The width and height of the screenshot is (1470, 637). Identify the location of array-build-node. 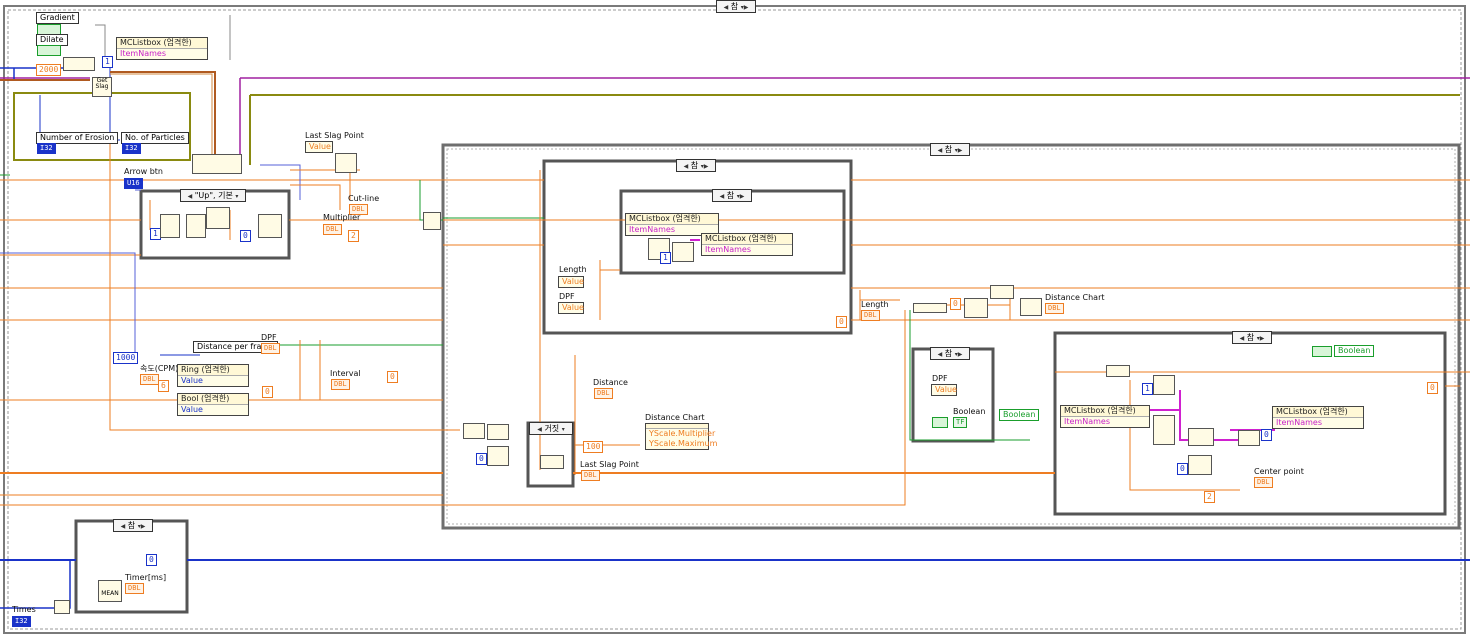
(79, 64).